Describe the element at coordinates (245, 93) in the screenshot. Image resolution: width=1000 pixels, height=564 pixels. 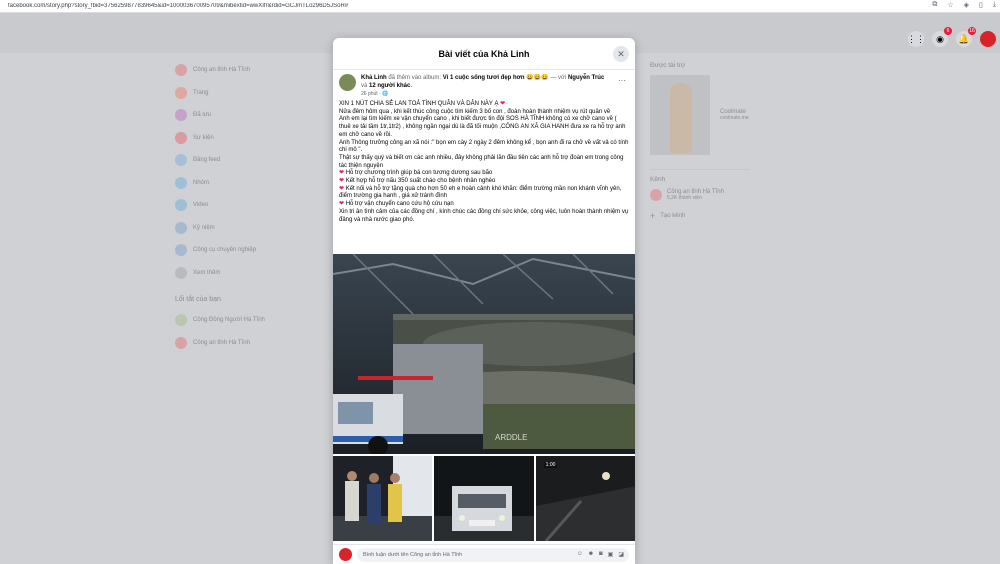
I see `sidebar-item-pages: Trang` at that location.